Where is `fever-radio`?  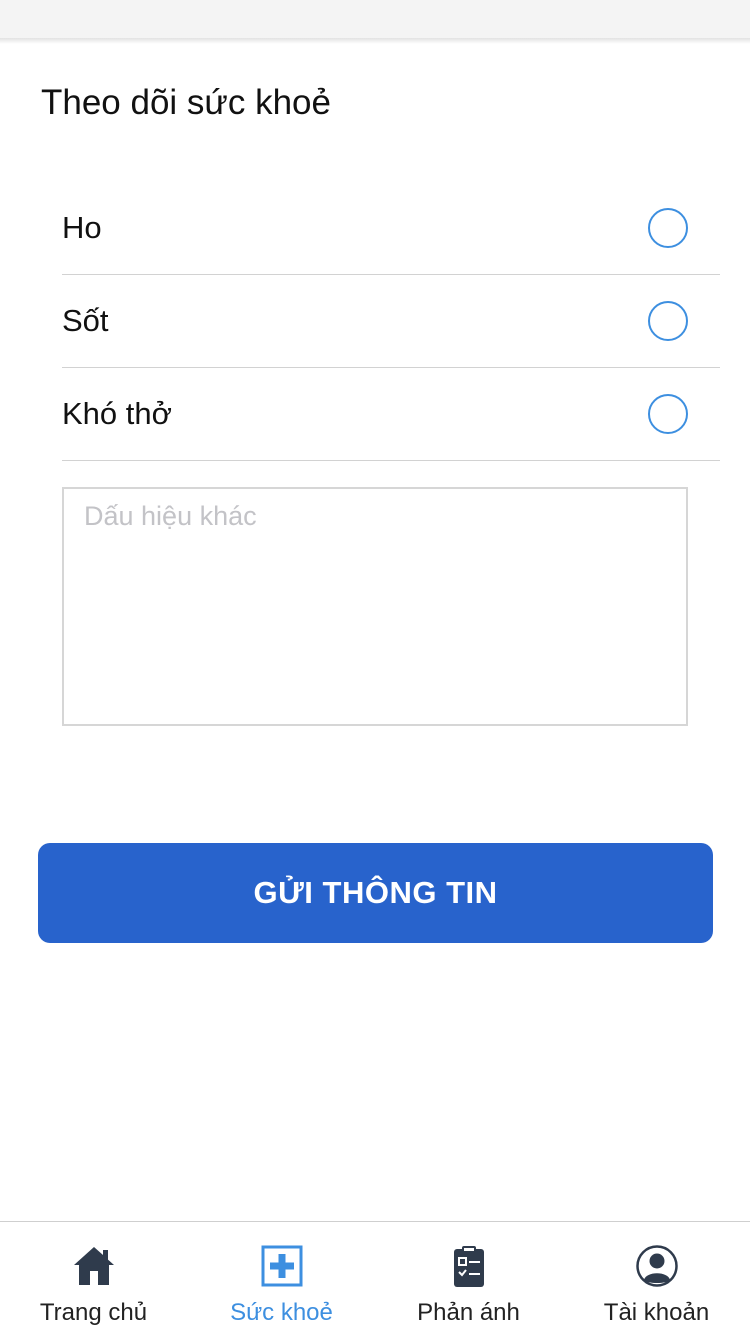
fever-radio is located at coordinates (668, 321).